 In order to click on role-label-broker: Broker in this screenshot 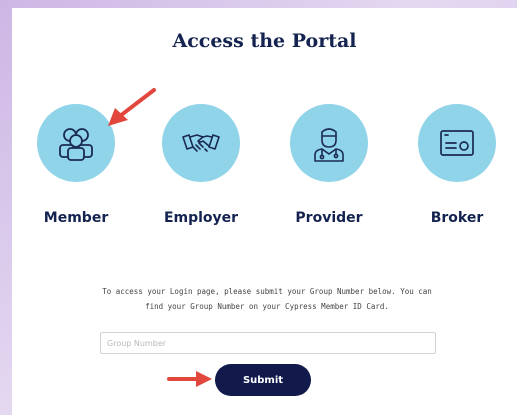, I will do `click(457, 218)`.